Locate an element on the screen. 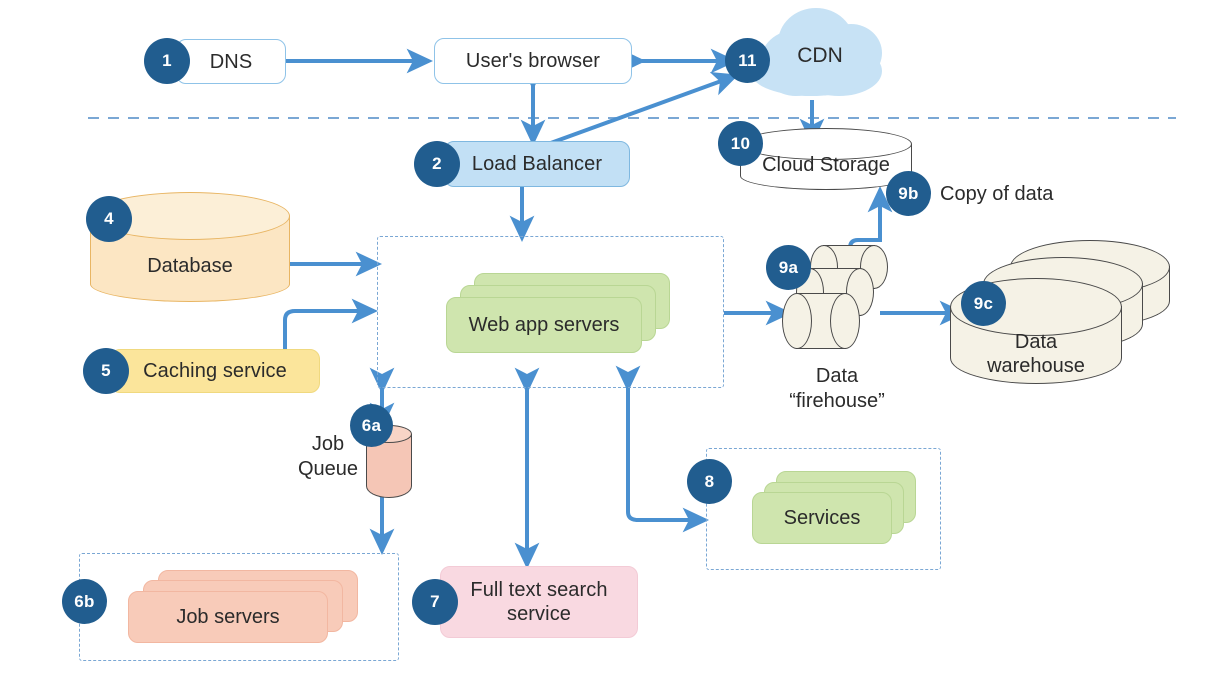 This screenshot has height=676, width=1212. node-search-label: Full text search service is located at coordinates (539, 602).